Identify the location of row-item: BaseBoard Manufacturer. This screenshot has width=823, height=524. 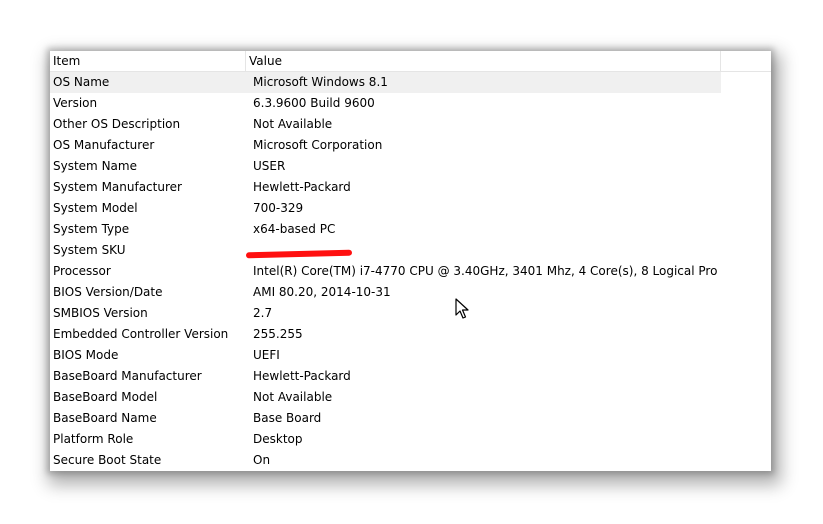
(127, 376).